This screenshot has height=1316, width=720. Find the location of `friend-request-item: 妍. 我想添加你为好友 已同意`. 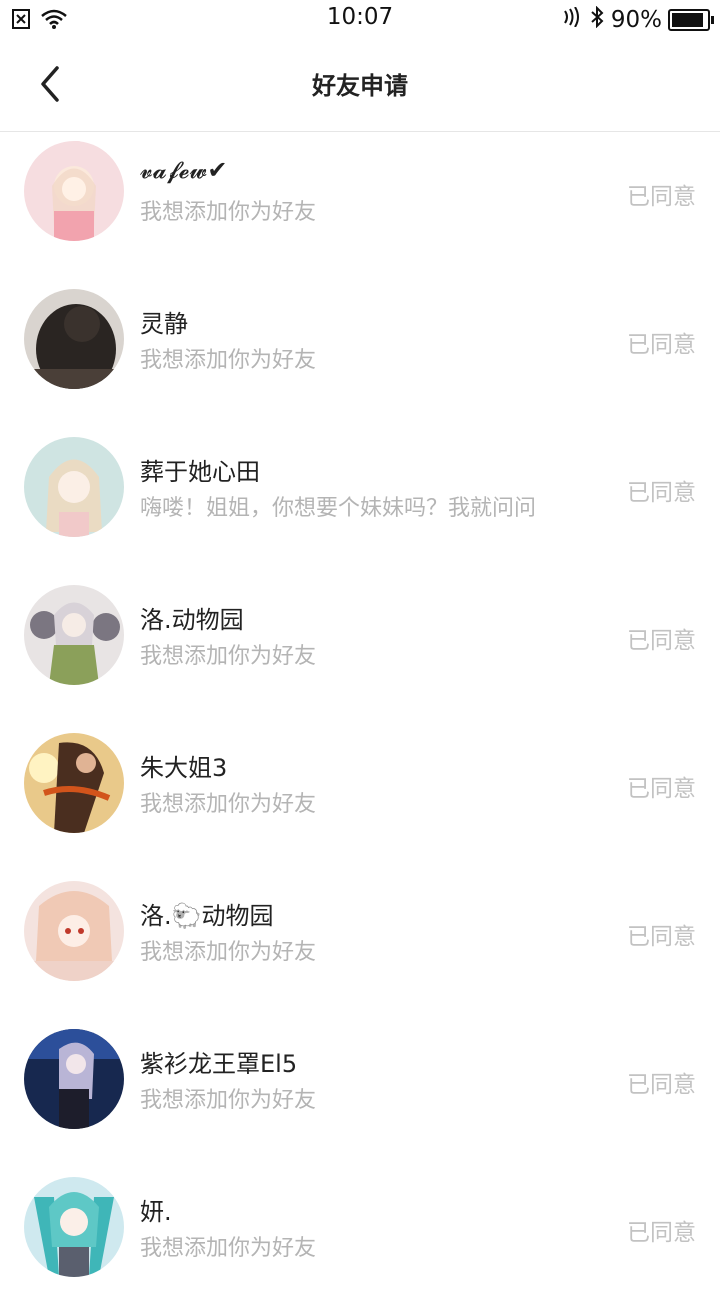

friend-request-item: 妍. 我想添加你为好友 已同意 is located at coordinates (360, 1242).